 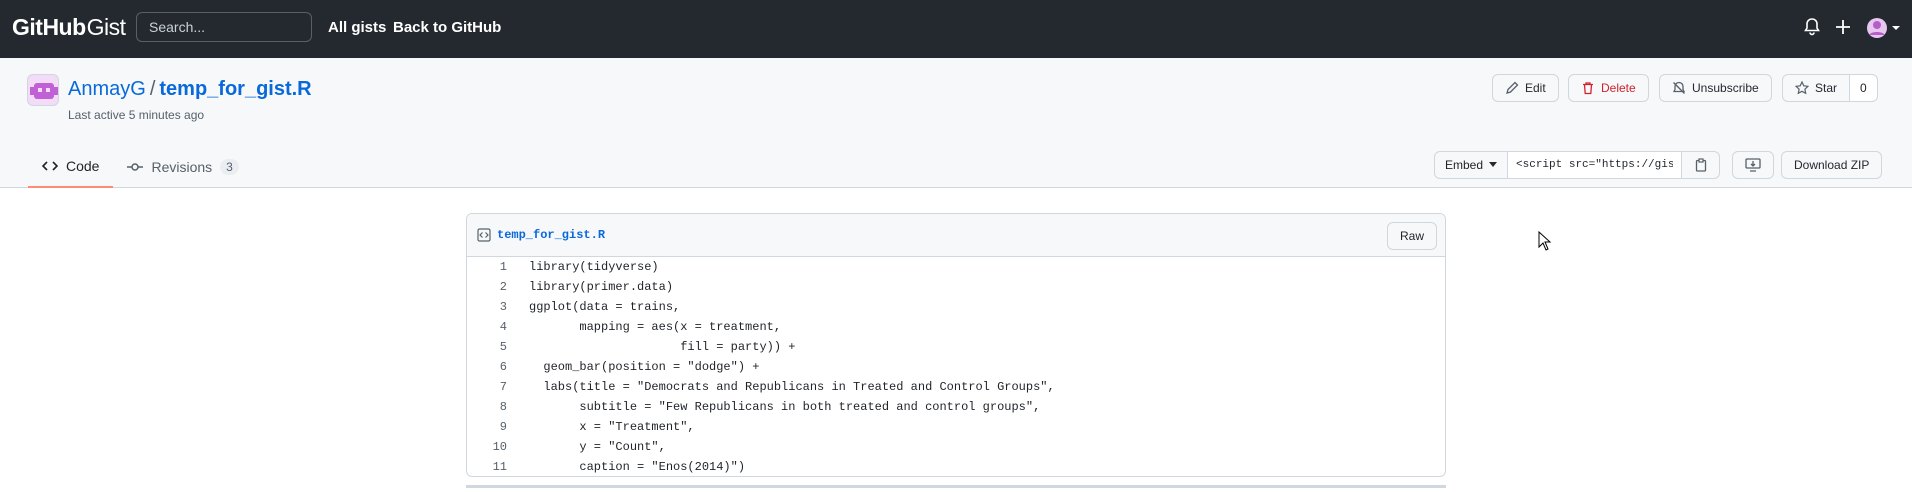 I want to click on star-count: 0, so click(x=1864, y=88).